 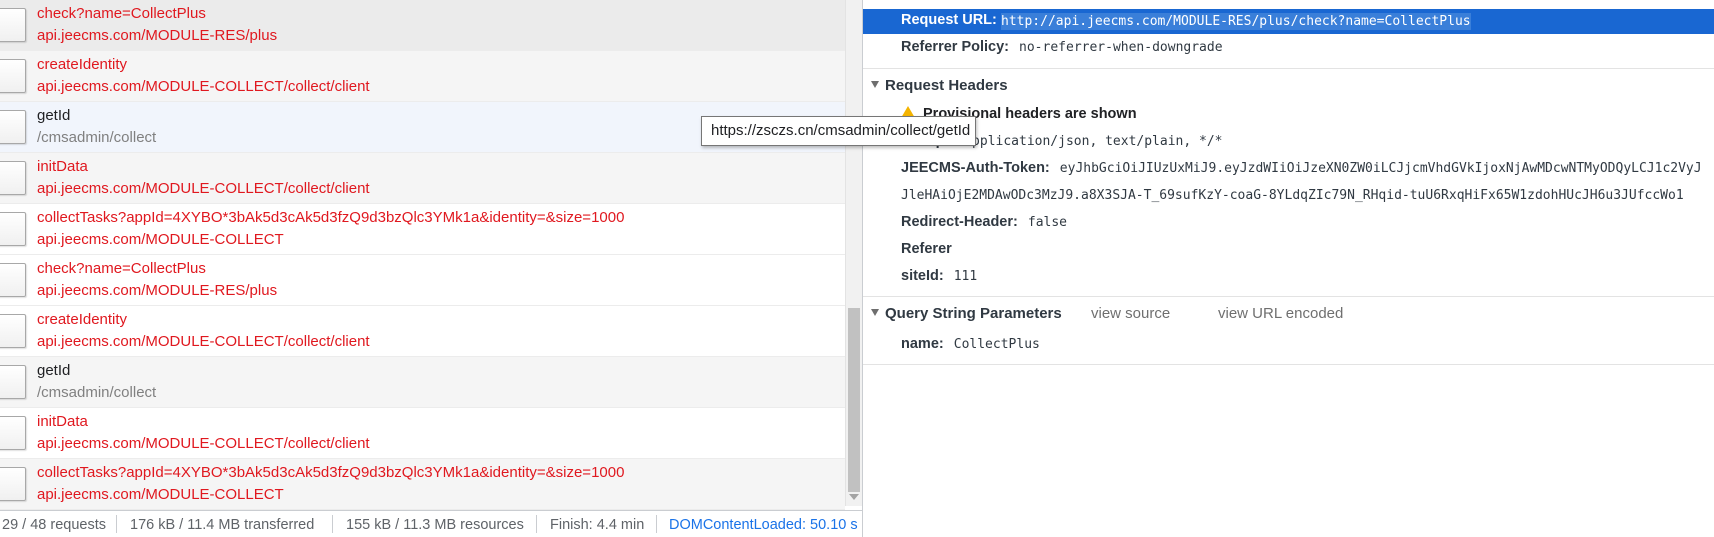 What do you see at coordinates (853, 253) in the screenshot?
I see `request-list-scrollbar` at bounding box center [853, 253].